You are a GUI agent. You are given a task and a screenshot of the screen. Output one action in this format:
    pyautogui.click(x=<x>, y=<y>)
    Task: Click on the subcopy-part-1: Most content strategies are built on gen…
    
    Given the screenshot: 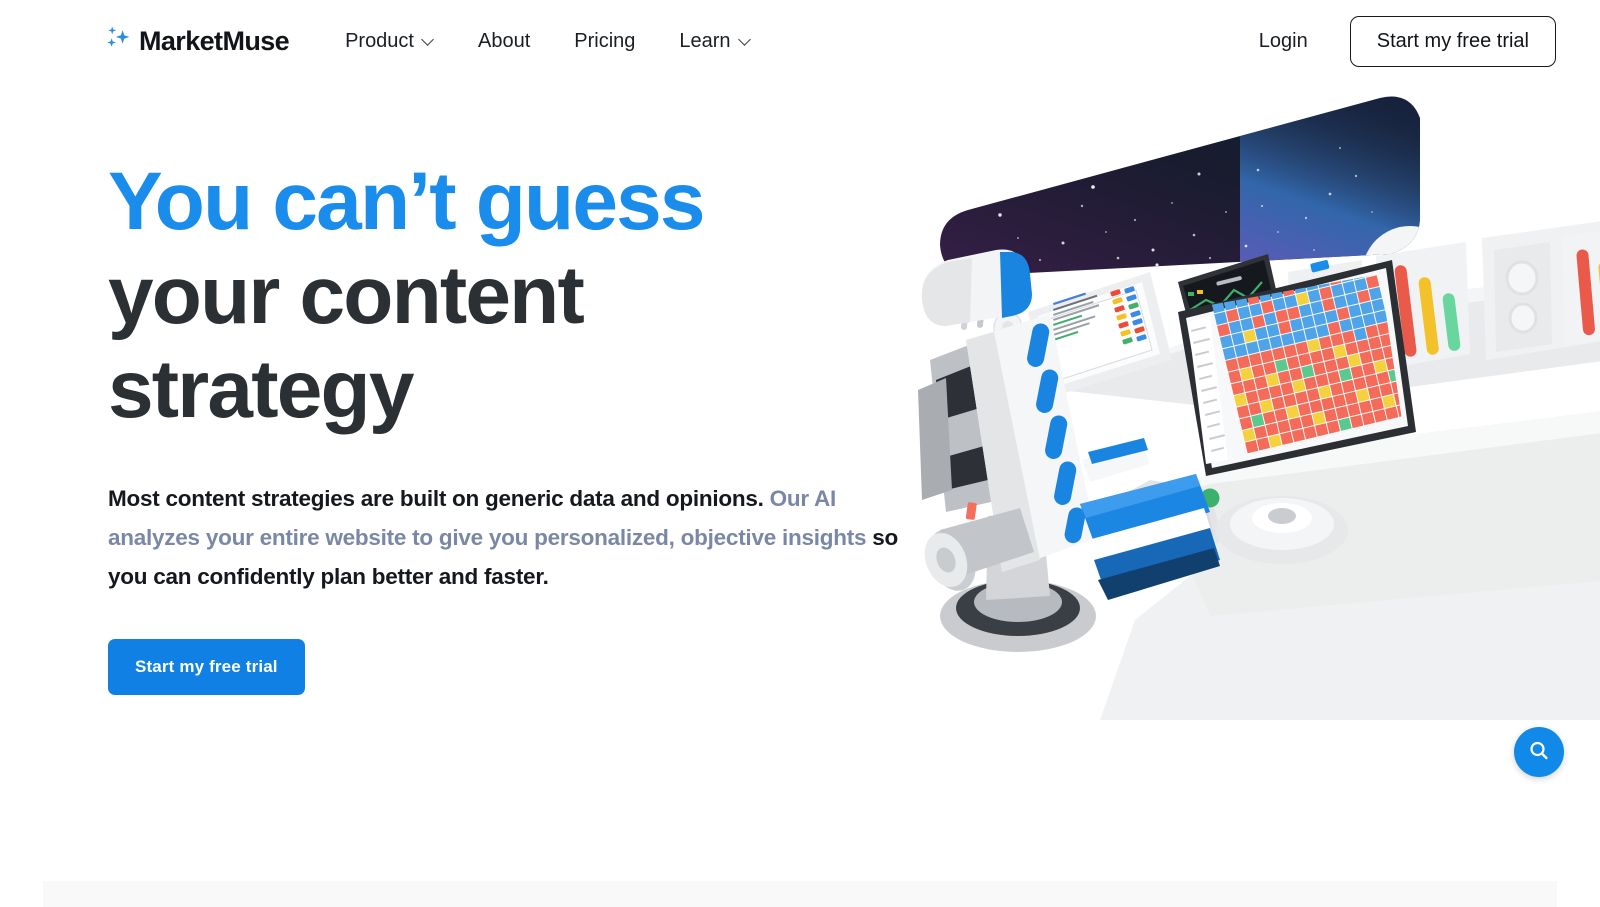 What is the action you would take?
    pyautogui.click(x=439, y=498)
    